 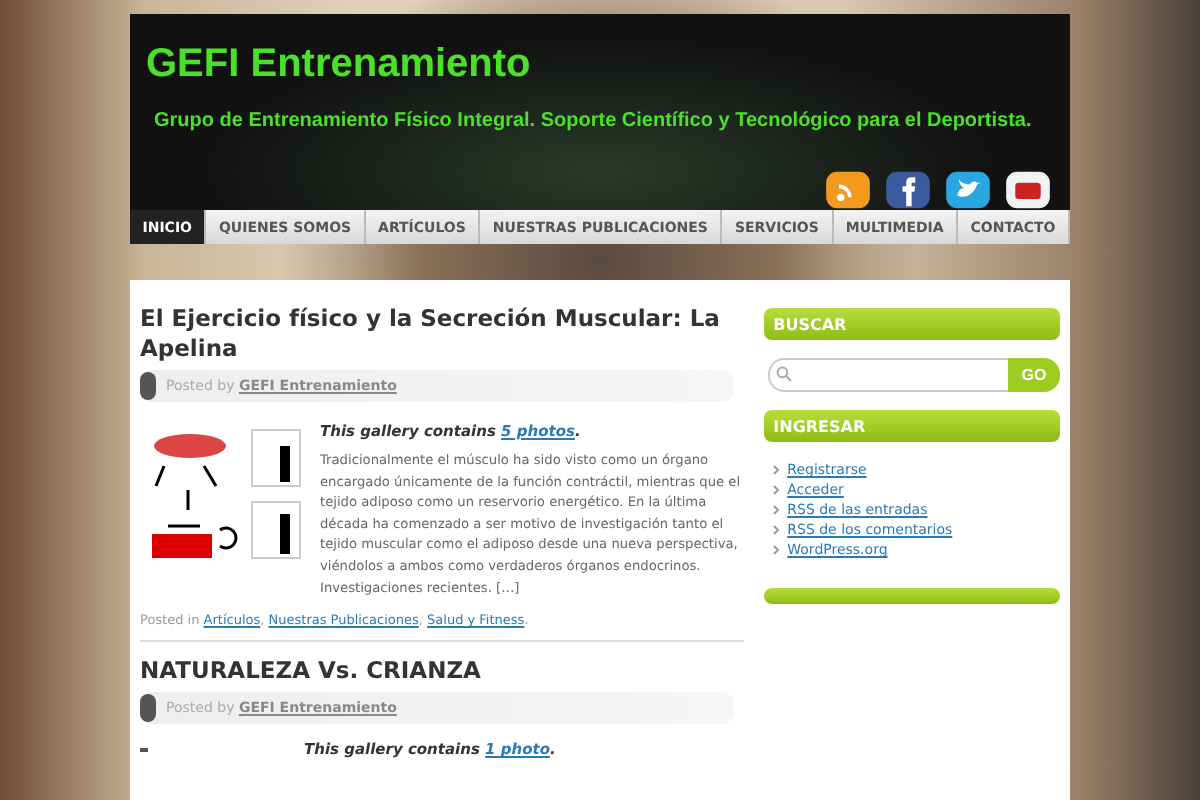 I want to click on site-title: GEFI Entrenamiento, so click(x=338, y=64).